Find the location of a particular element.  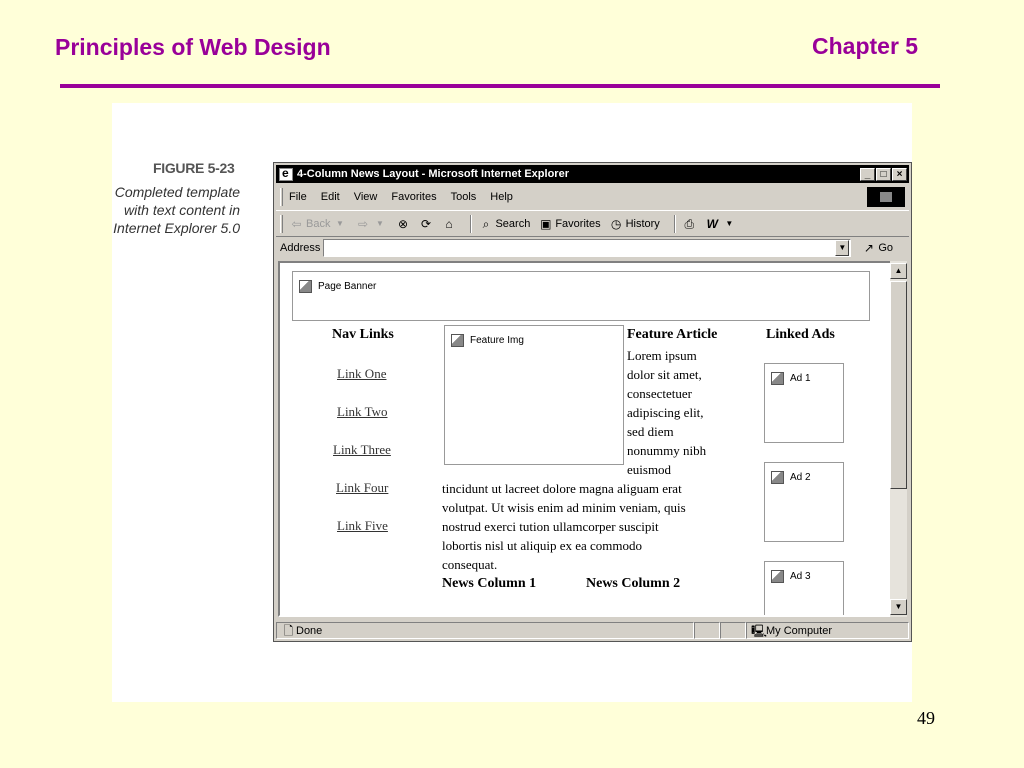

favorites-button: ▣ Favorites is located at coordinates (569, 224).